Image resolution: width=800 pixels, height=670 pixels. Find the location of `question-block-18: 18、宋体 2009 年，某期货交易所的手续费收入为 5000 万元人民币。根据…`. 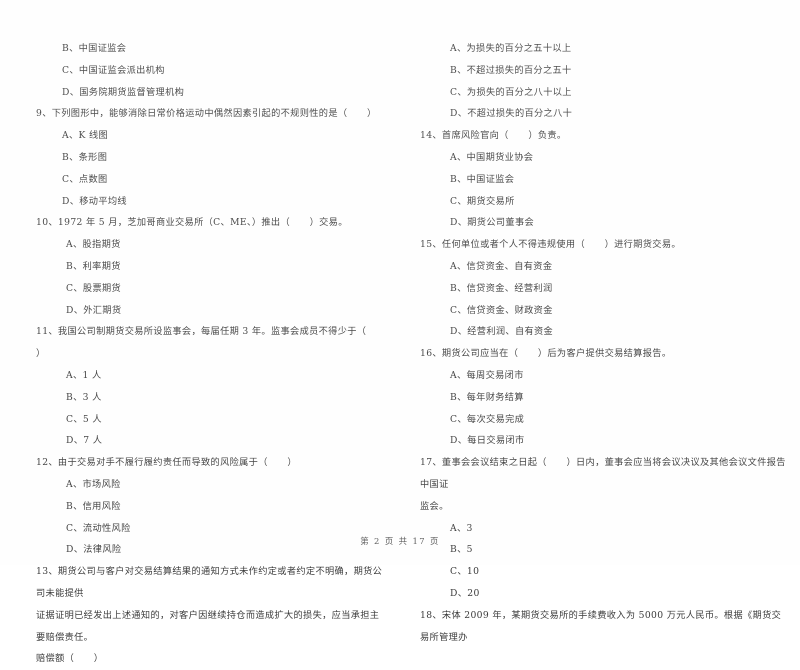

question-block-18: 18、宋体 2009 年，某期货交易所的手续费收入为 5000 万元人民币。根据… is located at coordinates (605, 627).